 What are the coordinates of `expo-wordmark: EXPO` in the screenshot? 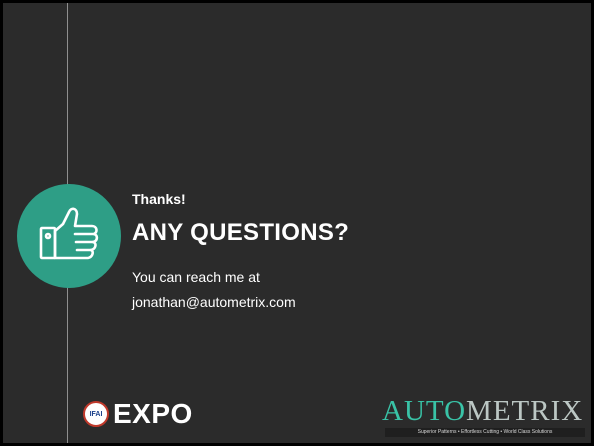 It's located at (153, 413).